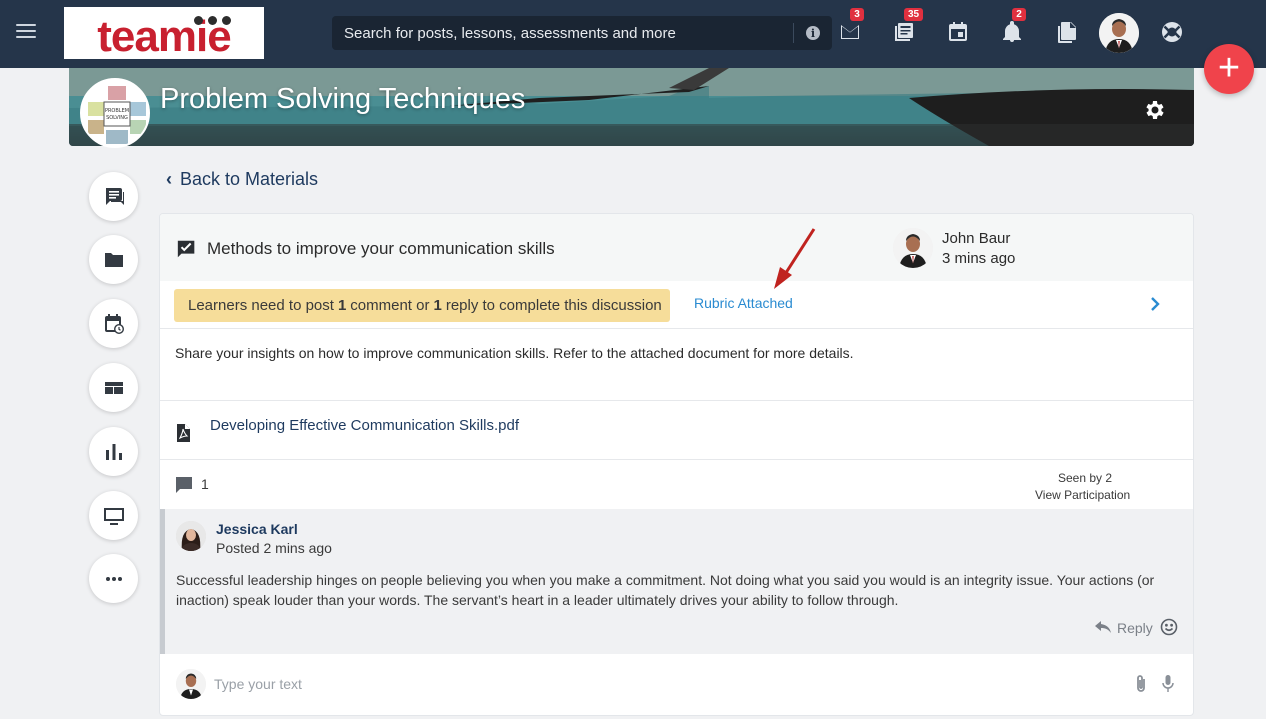 Image resolution: width=1266 pixels, height=719 pixels. I want to click on post-timestamp: 3 mins ago, so click(979, 258).